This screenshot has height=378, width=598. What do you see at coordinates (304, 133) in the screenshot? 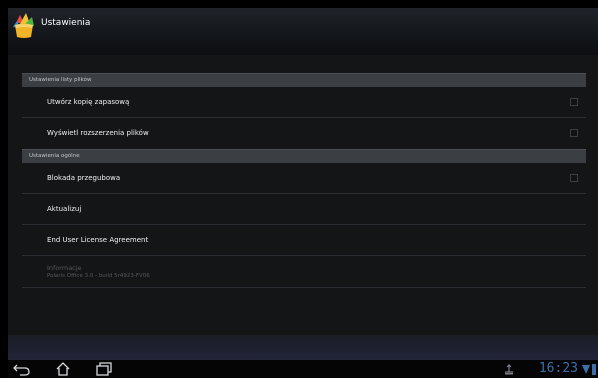
I see `setting-show-extensions: Wyświetl rozszerzenia plików` at bounding box center [304, 133].